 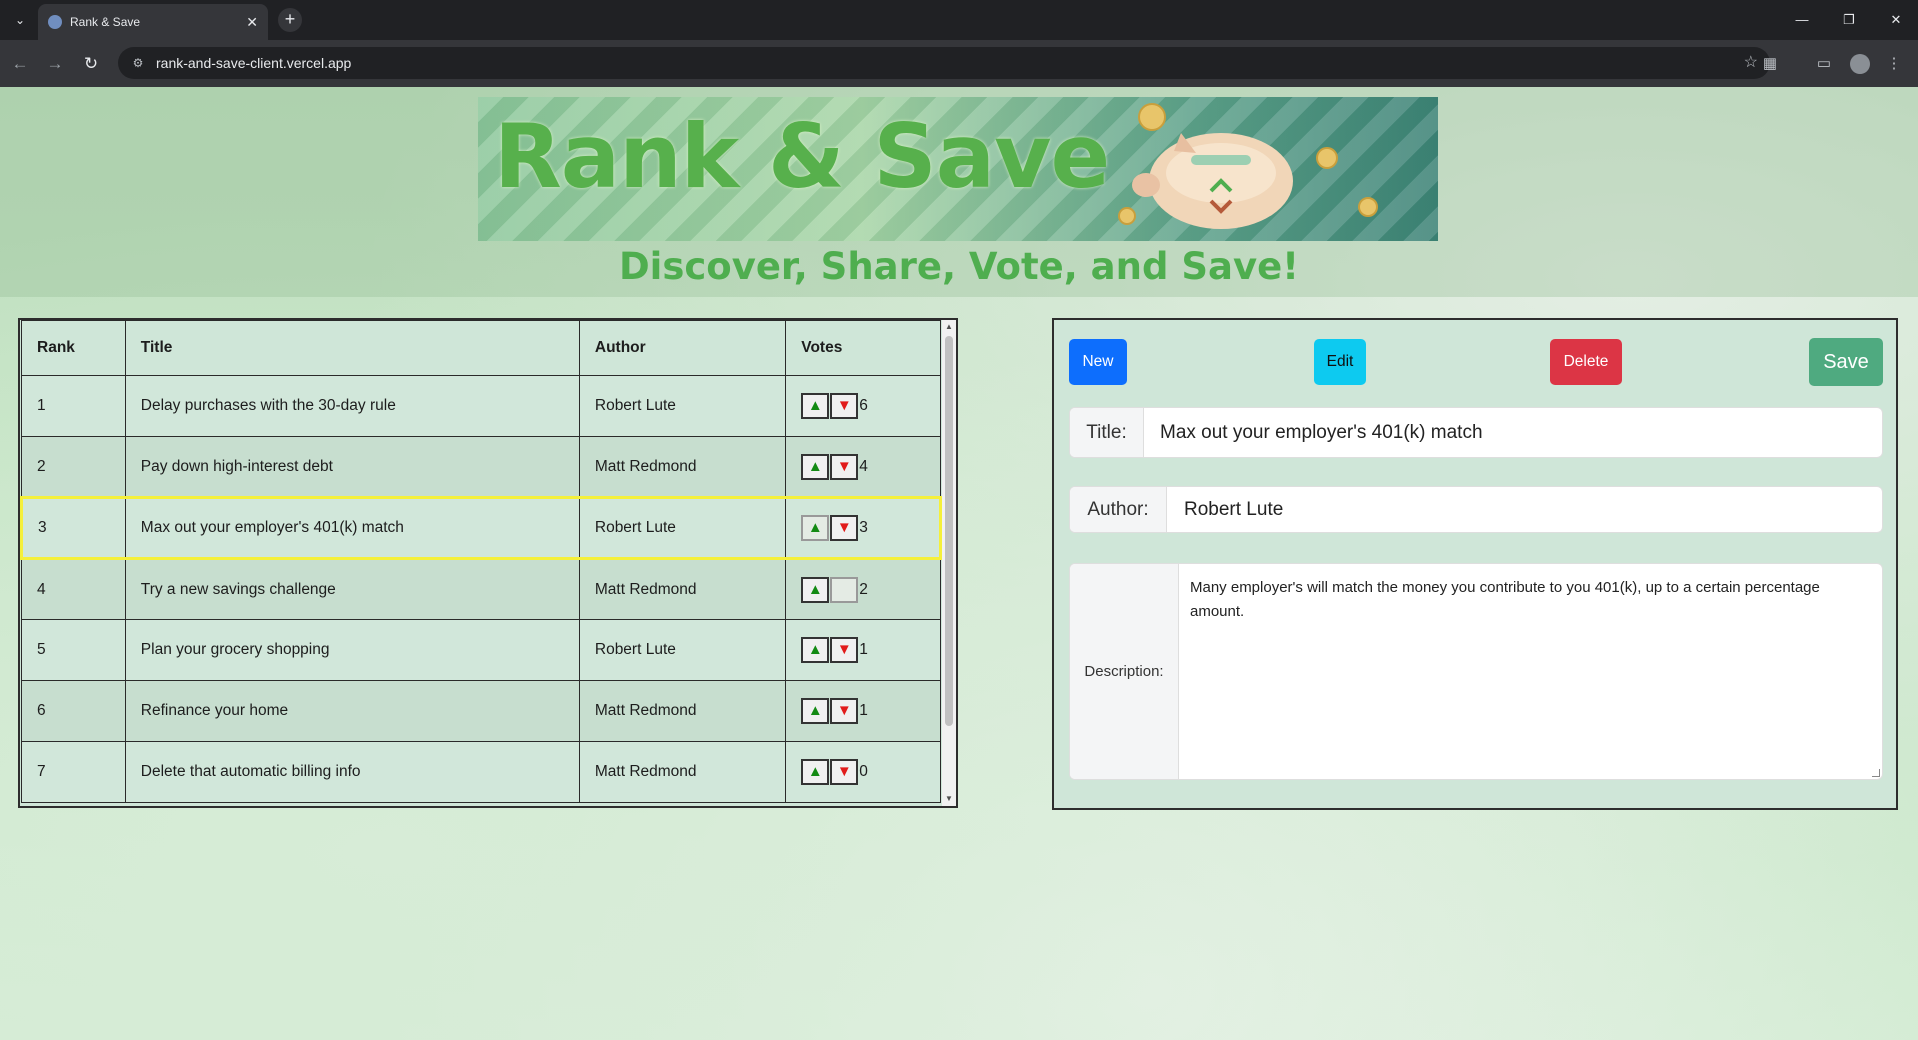 I want to click on delete-button: Delete, so click(x=1586, y=362).